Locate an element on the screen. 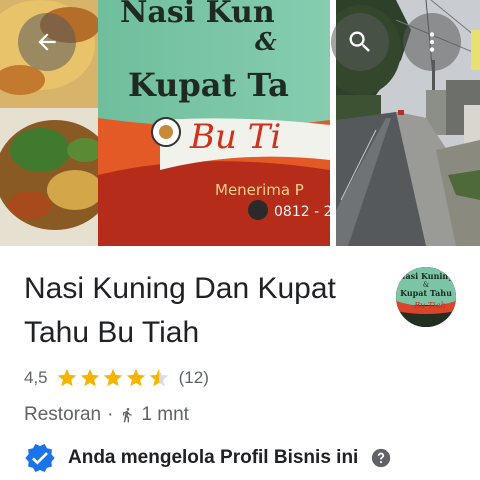 This screenshot has width=480, height=480. place-thumbnail: Nasi Kuning & Kupat Tahu Bu Tiah is located at coordinates (426, 297).